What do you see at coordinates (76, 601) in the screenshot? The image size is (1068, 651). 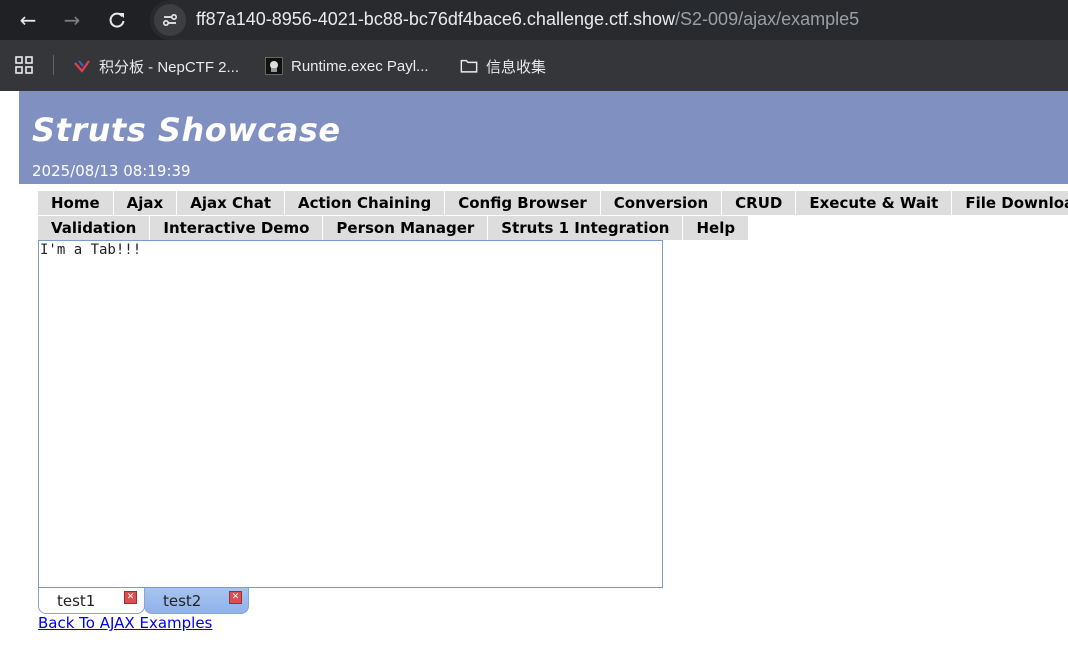 I see `tab-label: test1` at bounding box center [76, 601].